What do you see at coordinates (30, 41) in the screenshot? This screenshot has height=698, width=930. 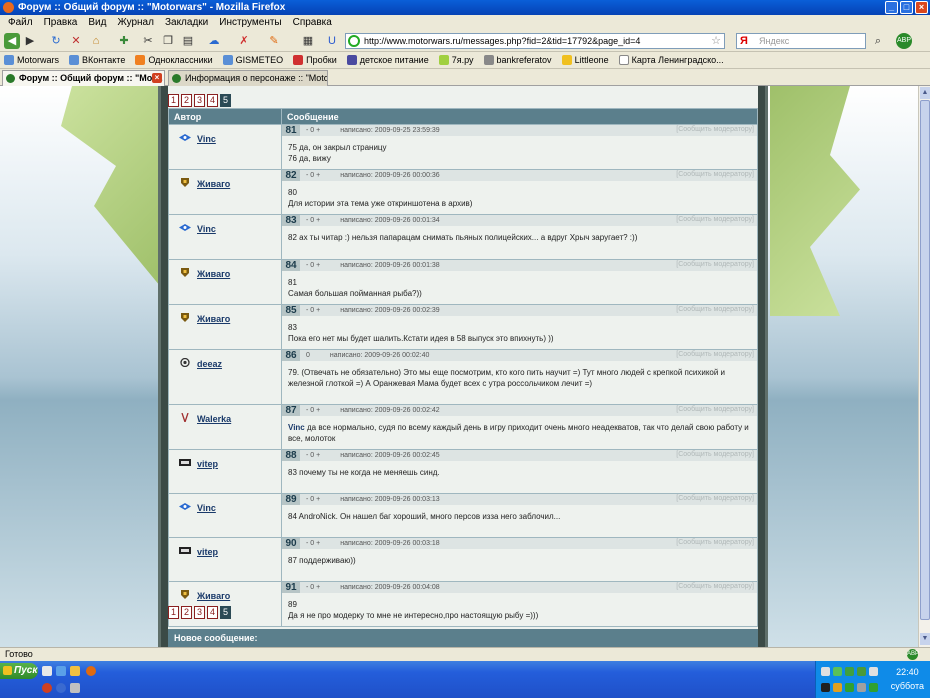 I see `forward-icon: ▶` at bounding box center [30, 41].